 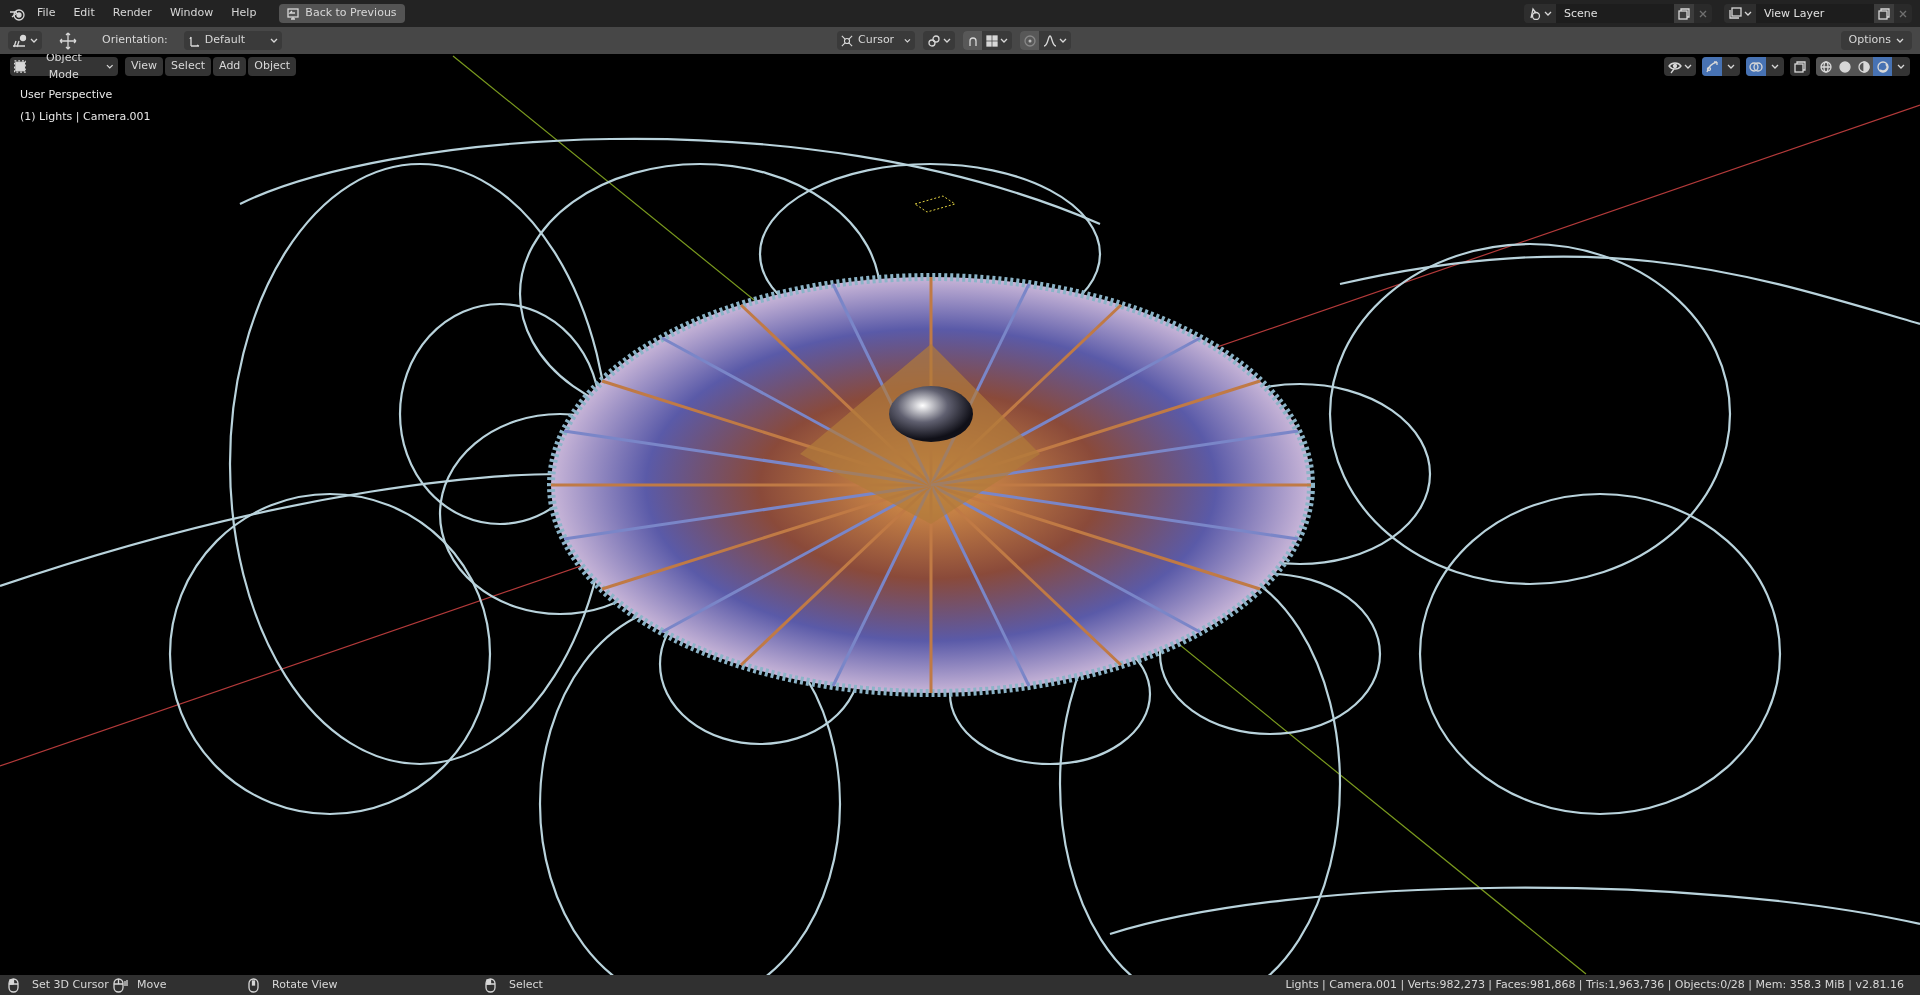 I want to click on scene-field: Scene, so click(x=1615, y=13).